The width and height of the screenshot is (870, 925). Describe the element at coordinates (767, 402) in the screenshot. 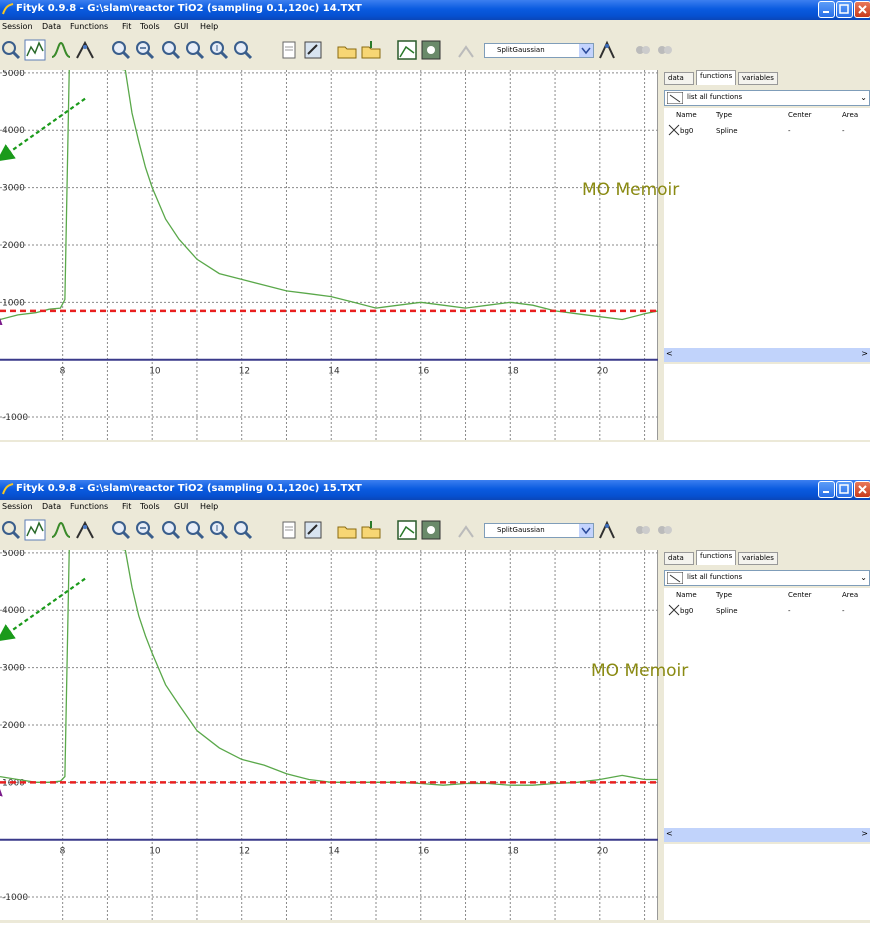

I see `function-details-panel` at that location.